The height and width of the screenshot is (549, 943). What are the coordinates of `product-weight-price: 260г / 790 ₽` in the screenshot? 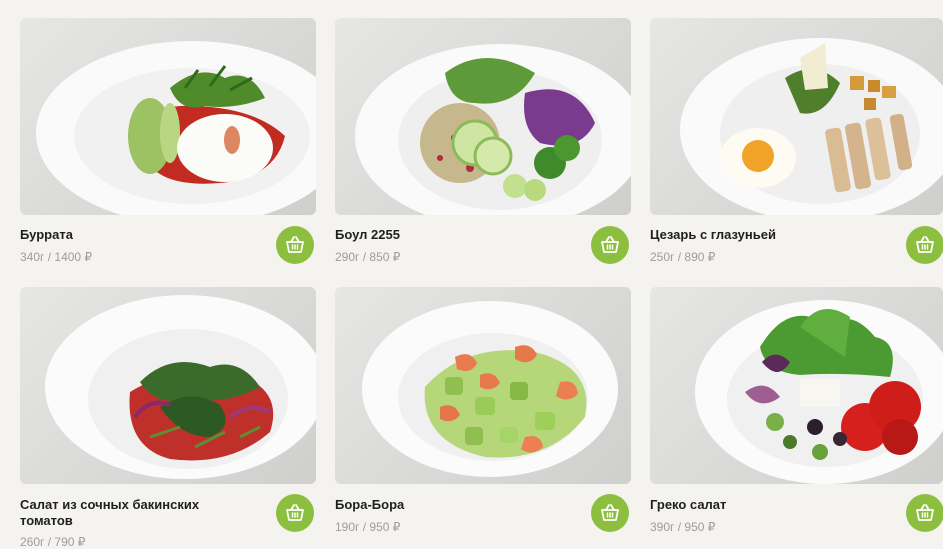 It's located at (53, 542).